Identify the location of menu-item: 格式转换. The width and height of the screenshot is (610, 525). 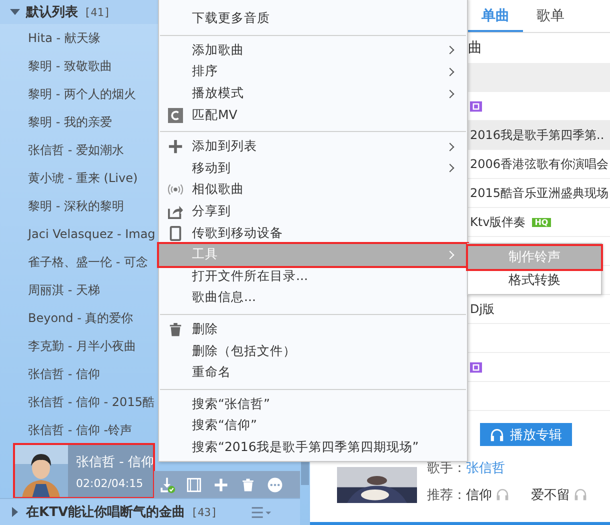
(534, 280).